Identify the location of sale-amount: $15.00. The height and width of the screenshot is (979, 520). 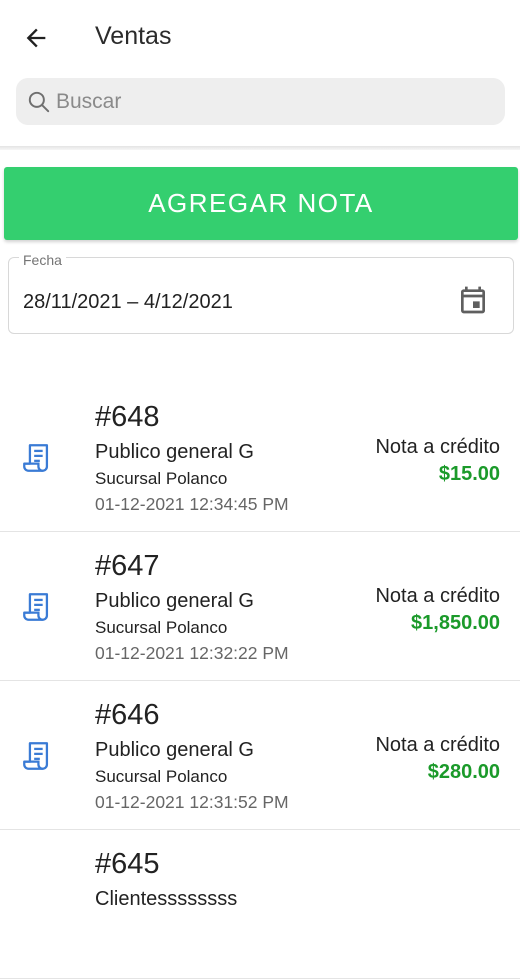
(469, 474).